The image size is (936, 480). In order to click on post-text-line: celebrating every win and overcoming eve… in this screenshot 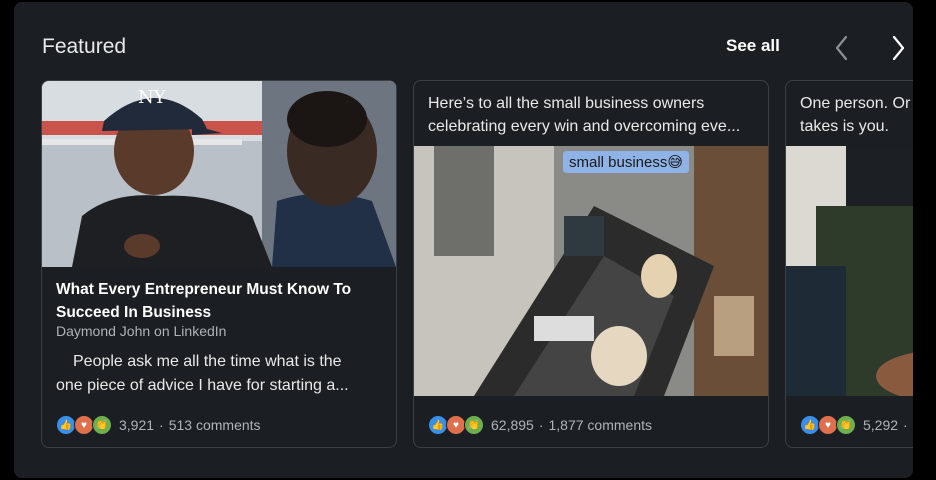, I will do `click(584, 126)`.